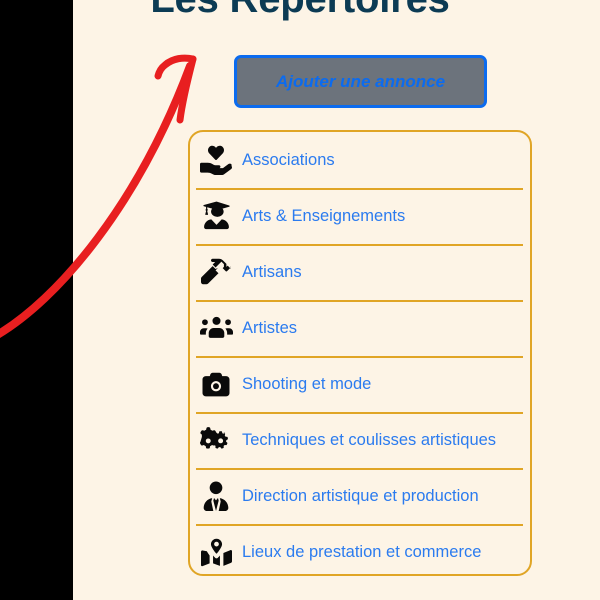 The height and width of the screenshot is (600, 600). I want to click on directory-row-label: Direction artistique et production, so click(360, 495).